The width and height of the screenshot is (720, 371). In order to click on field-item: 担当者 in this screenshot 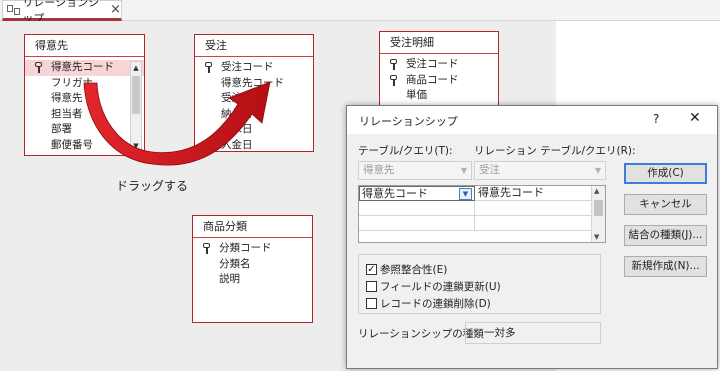, I will do `click(84, 115)`.